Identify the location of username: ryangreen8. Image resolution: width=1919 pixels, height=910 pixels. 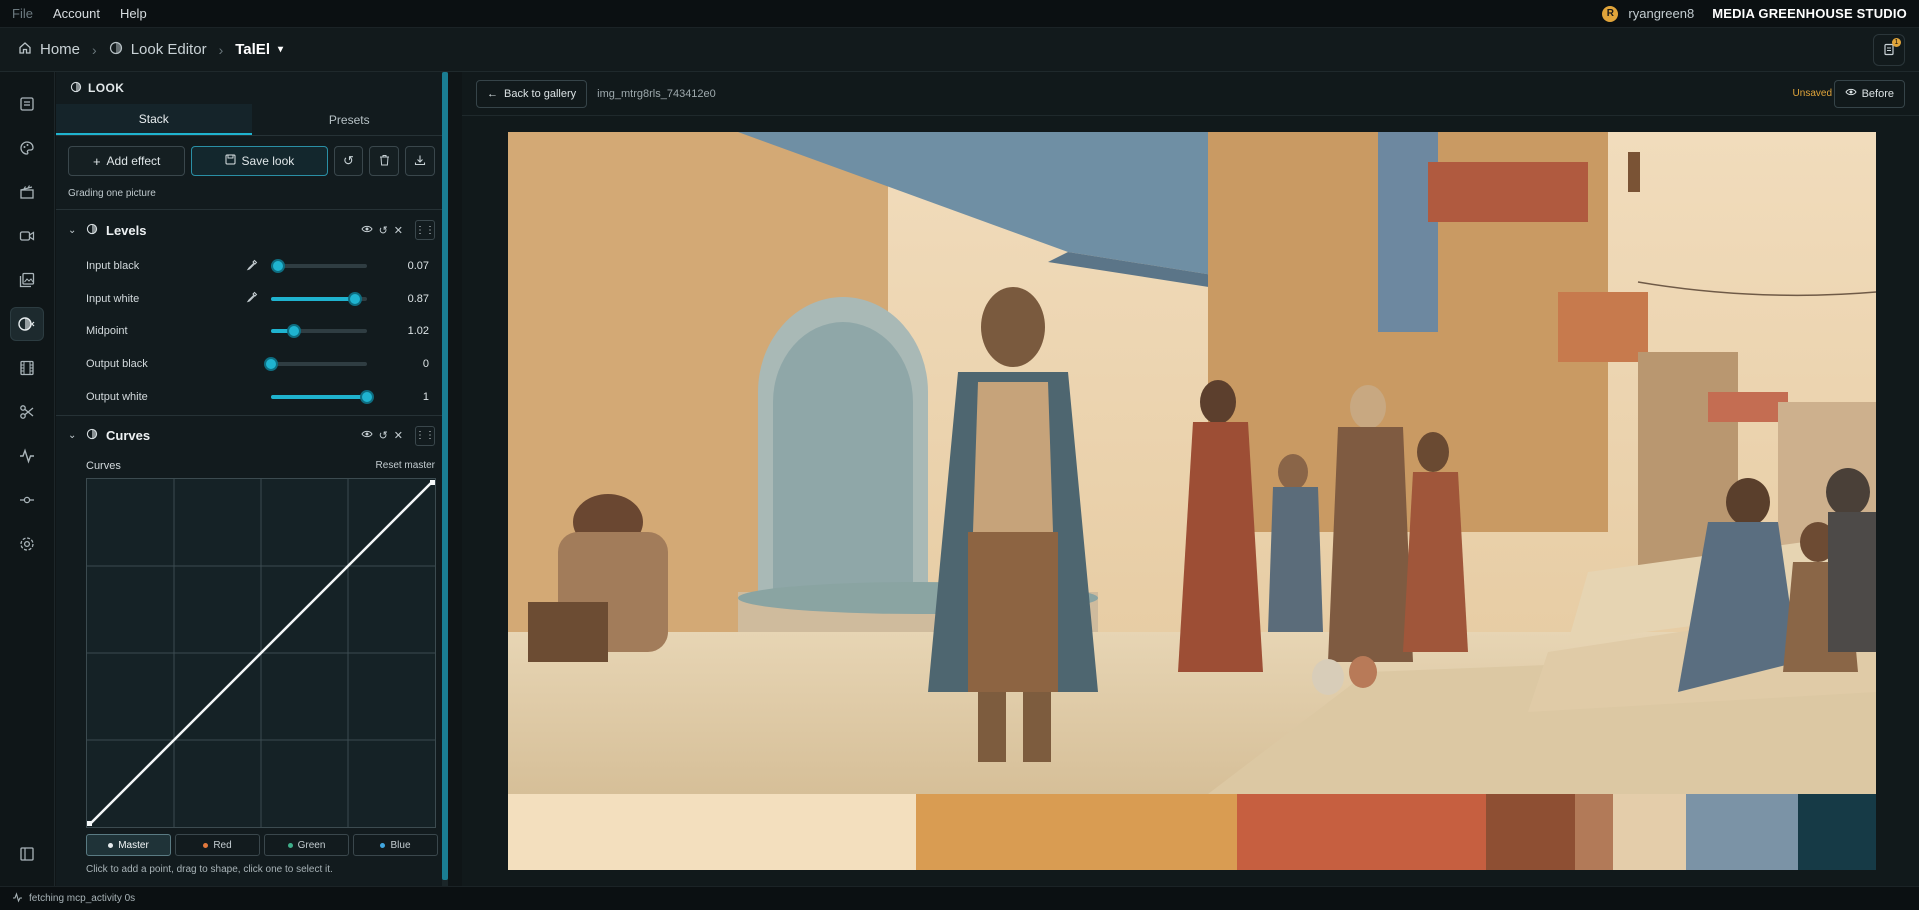
(1661, 13).